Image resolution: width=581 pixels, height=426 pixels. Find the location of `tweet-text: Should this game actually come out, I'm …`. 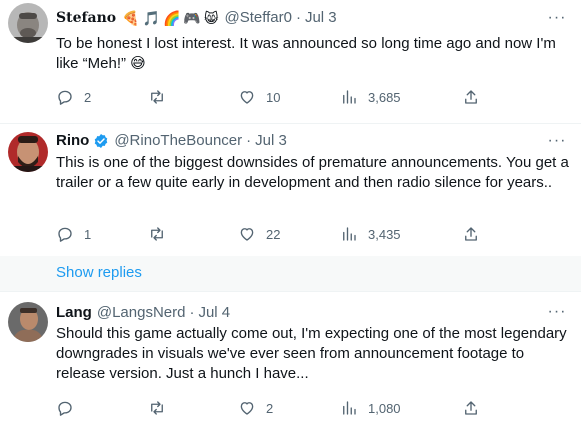

tweet-text: Should this game actually come out, I'm … is located at coordinates (311, 353).